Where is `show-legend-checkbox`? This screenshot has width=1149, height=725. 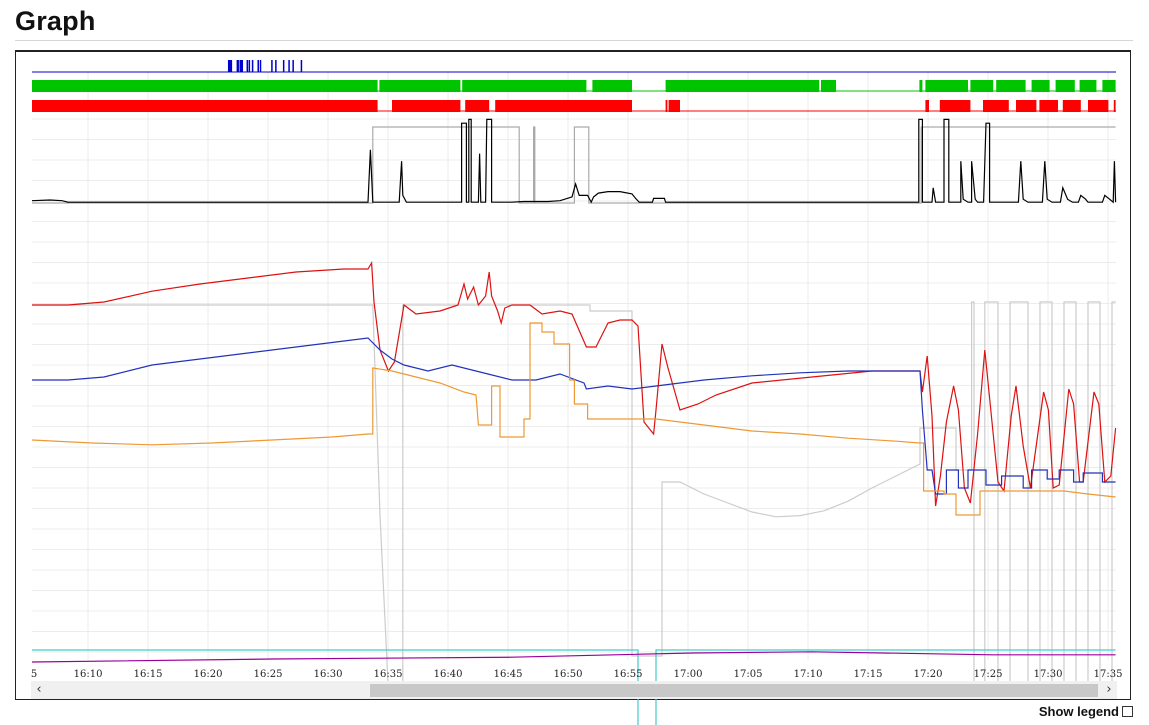 show-legend-checkbox is located at coordinates (1127, 711).